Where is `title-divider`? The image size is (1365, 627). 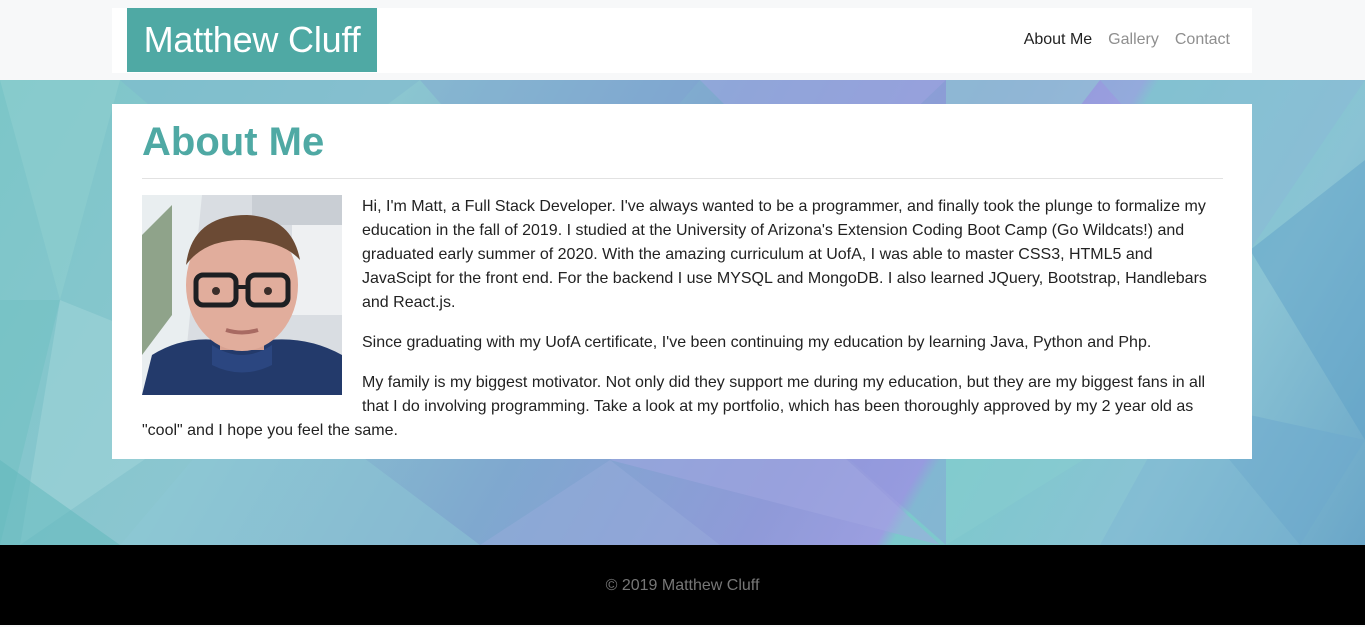 title-divider is located at coordinates (682, 178).